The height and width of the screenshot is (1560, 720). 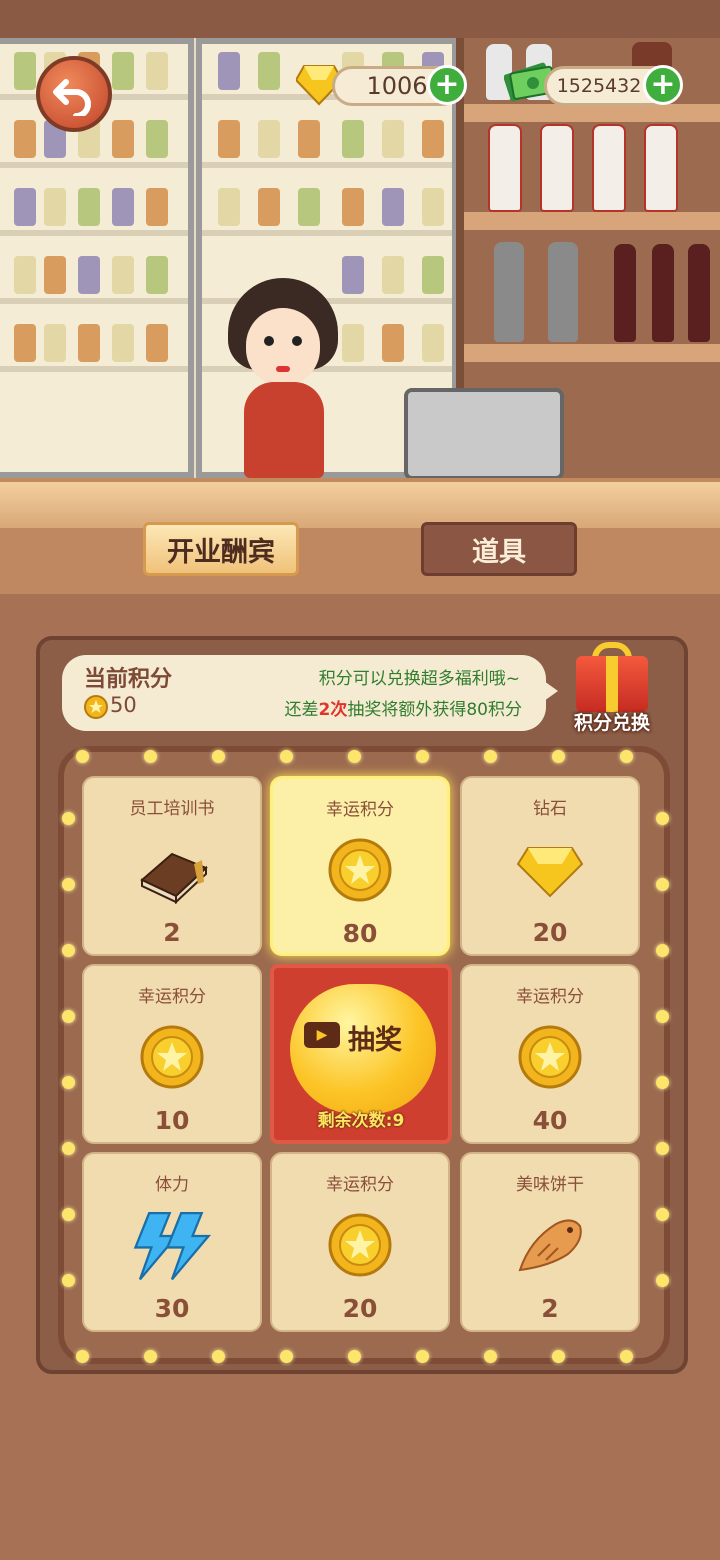 I want to click on prize-qty: 80, so click(x=360, y=933).